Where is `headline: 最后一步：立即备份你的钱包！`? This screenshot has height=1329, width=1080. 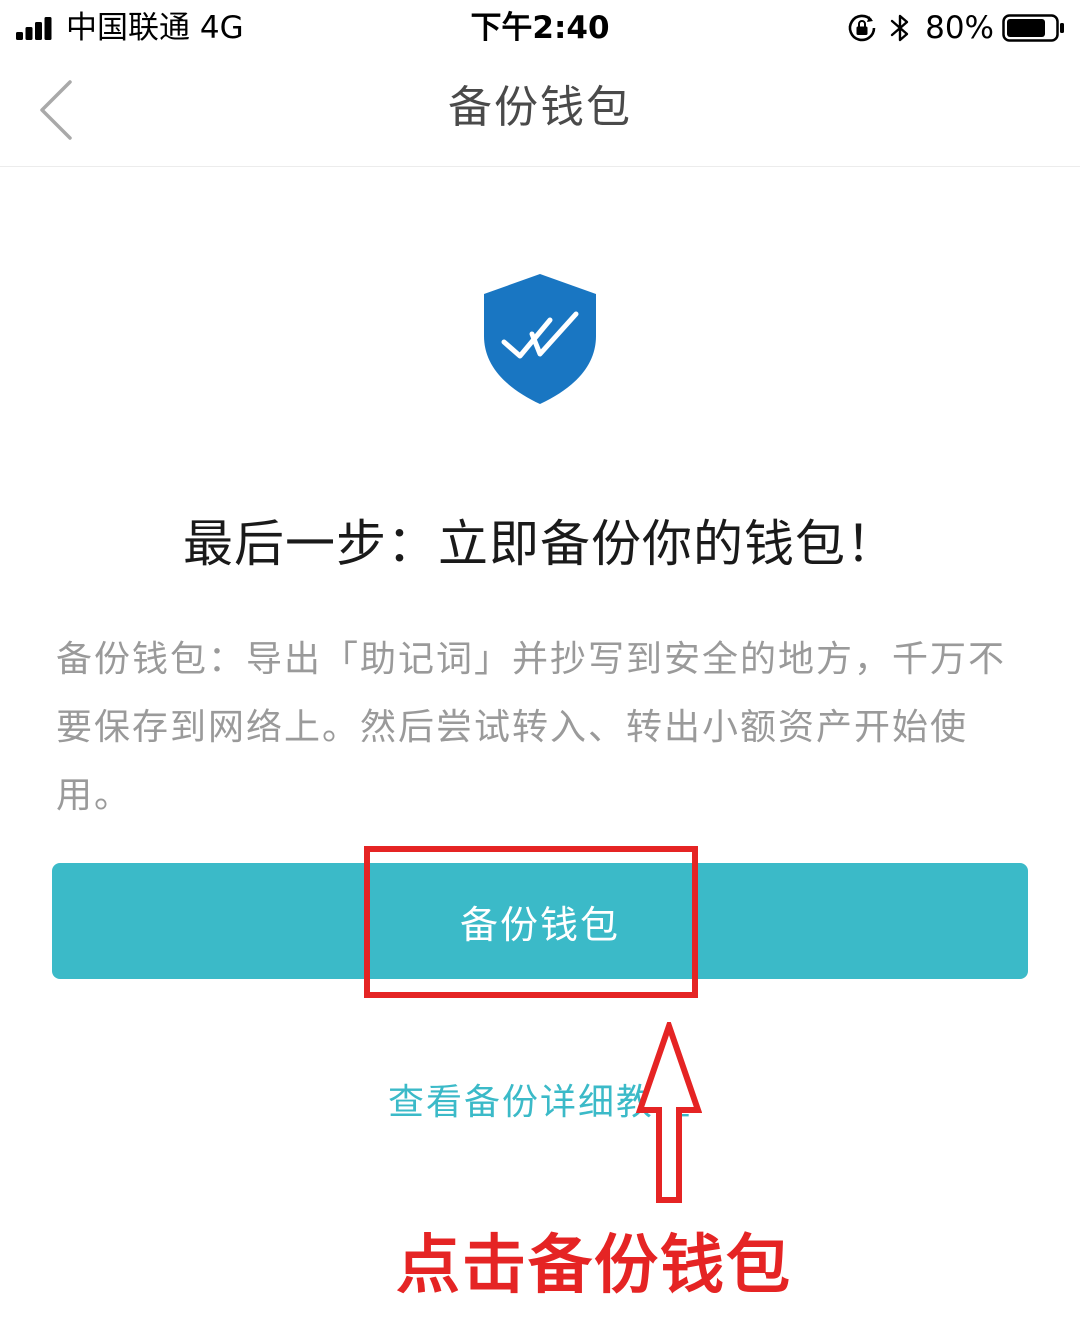
headline: 最后一步：立即备份你的钱包！ is located at coordinates (540, 544).